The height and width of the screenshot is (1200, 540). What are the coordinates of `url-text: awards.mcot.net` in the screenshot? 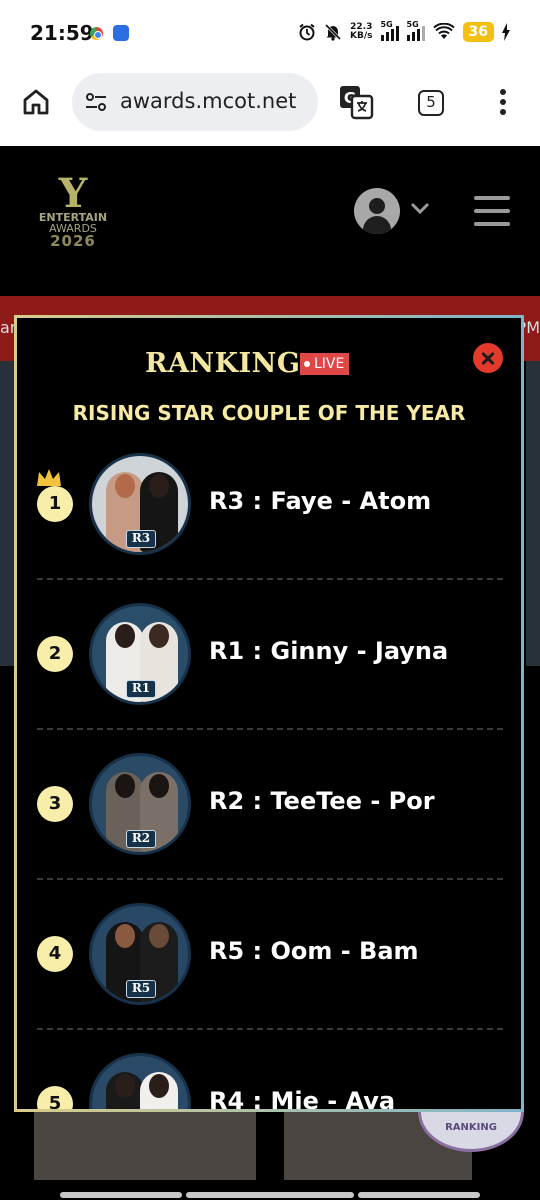 It's located at (208, 101).